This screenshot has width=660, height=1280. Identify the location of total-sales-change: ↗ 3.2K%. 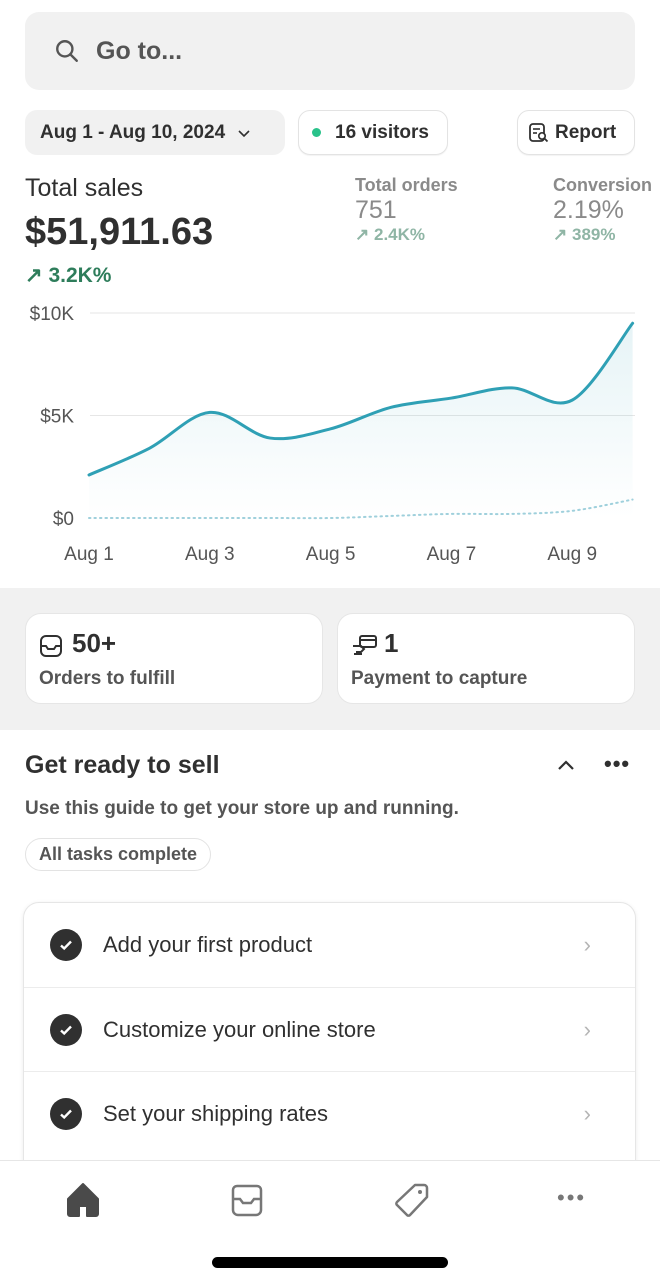
(68, 275).